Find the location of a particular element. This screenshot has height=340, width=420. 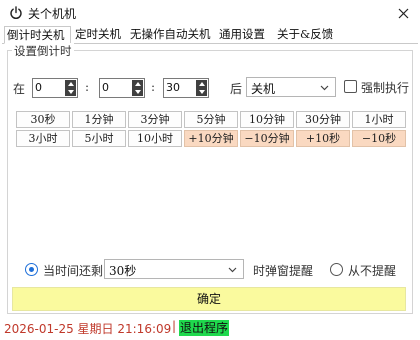

exit-program-link: 退出程序 is located at coordinates (204, 328).